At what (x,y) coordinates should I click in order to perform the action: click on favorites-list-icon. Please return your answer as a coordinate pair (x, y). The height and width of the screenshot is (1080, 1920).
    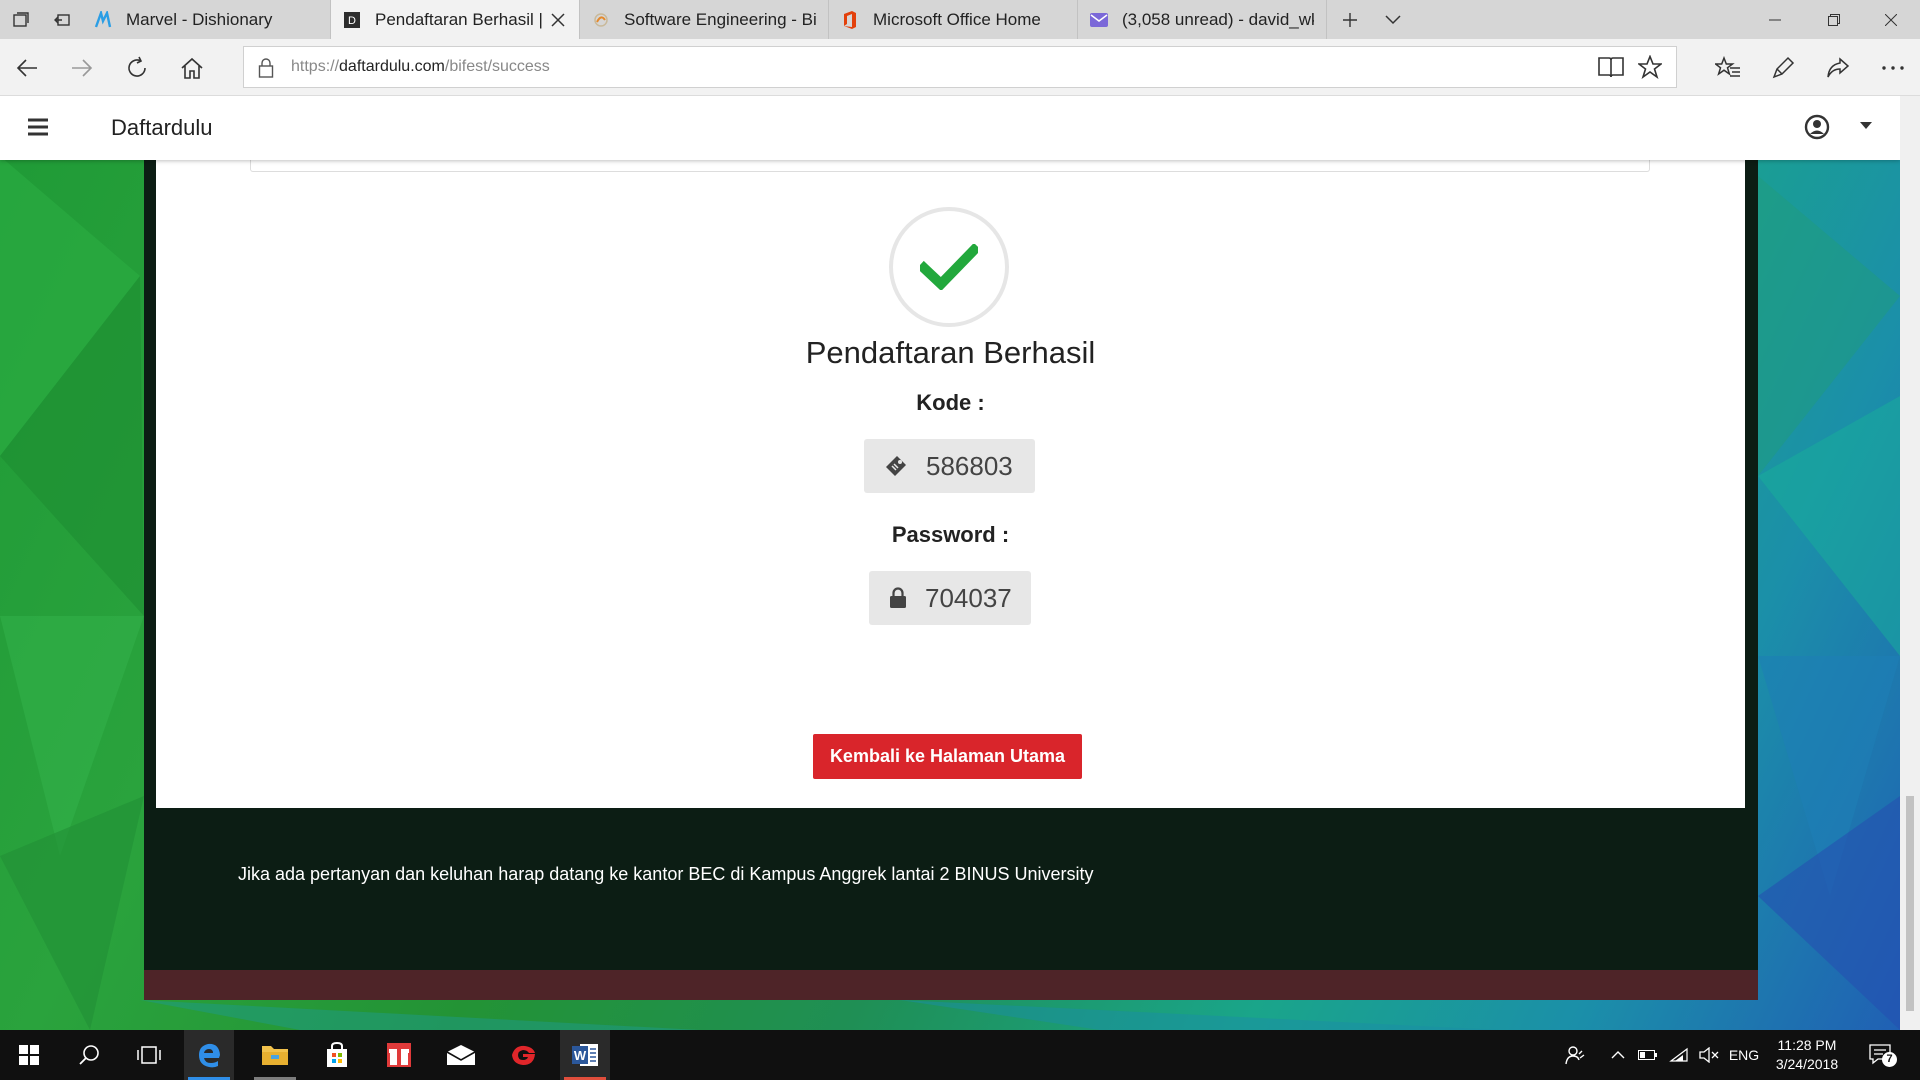
    Looking at the image, I should click on (1728, 68).